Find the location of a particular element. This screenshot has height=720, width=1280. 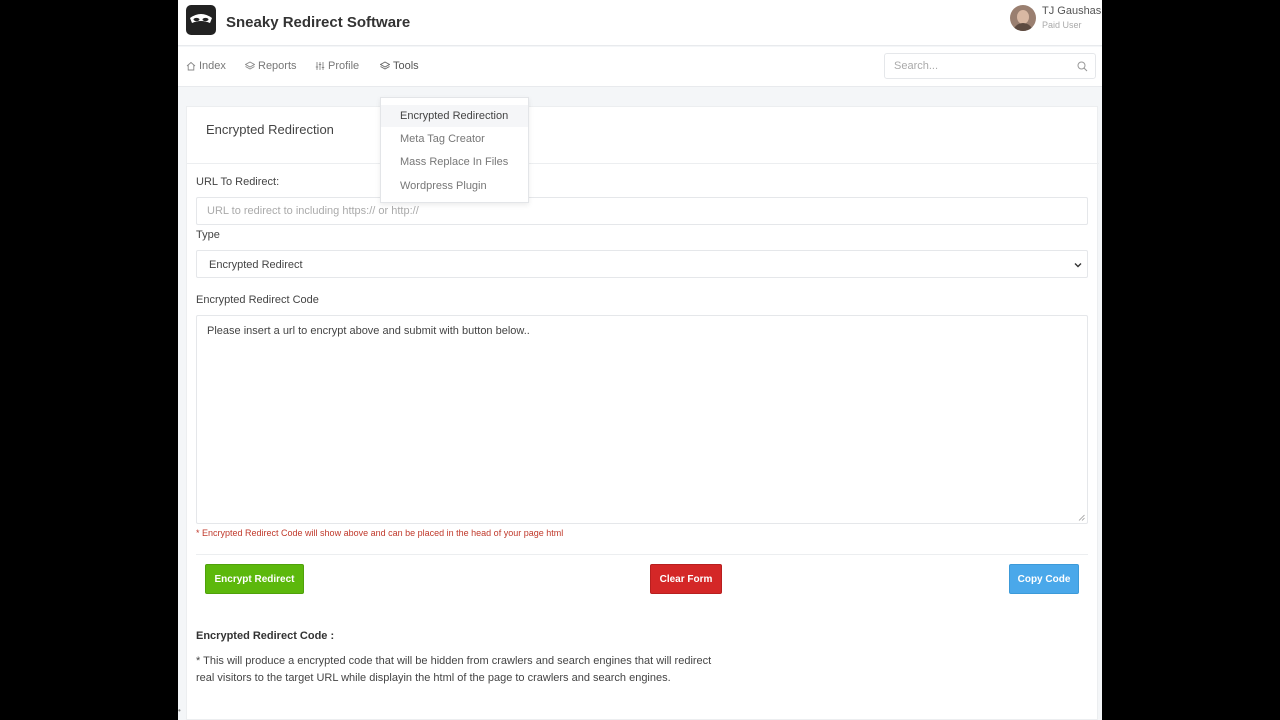

corner-glyph-icon: • is located at coordinates (179, 710).